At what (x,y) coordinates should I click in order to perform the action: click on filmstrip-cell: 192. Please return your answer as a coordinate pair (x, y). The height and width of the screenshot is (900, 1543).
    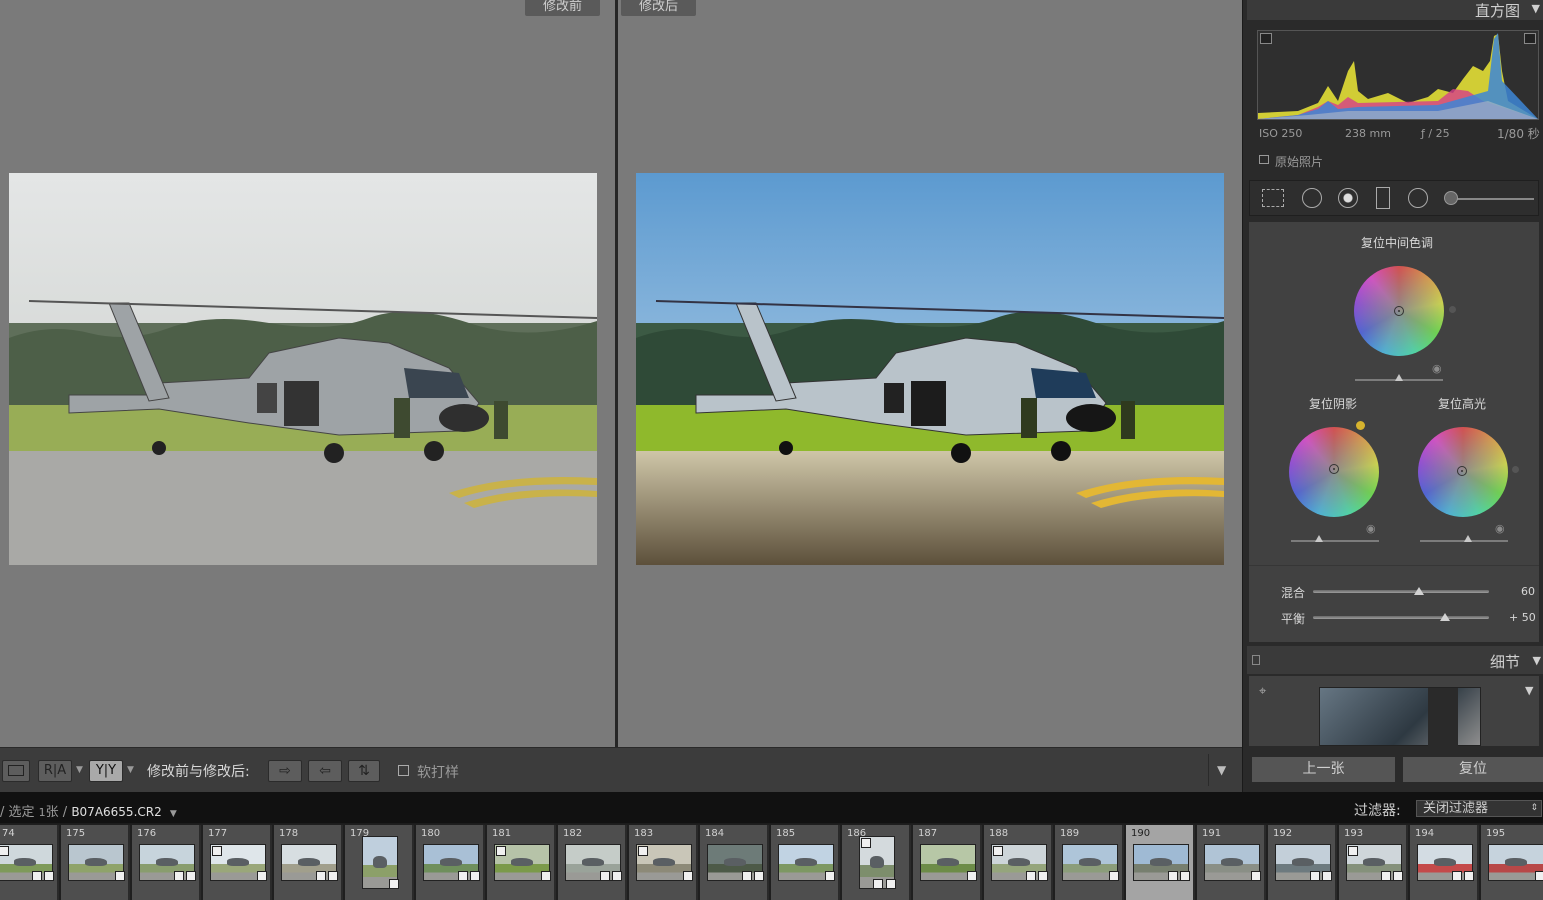
    Looking at the image, I should click on (1302, 862).